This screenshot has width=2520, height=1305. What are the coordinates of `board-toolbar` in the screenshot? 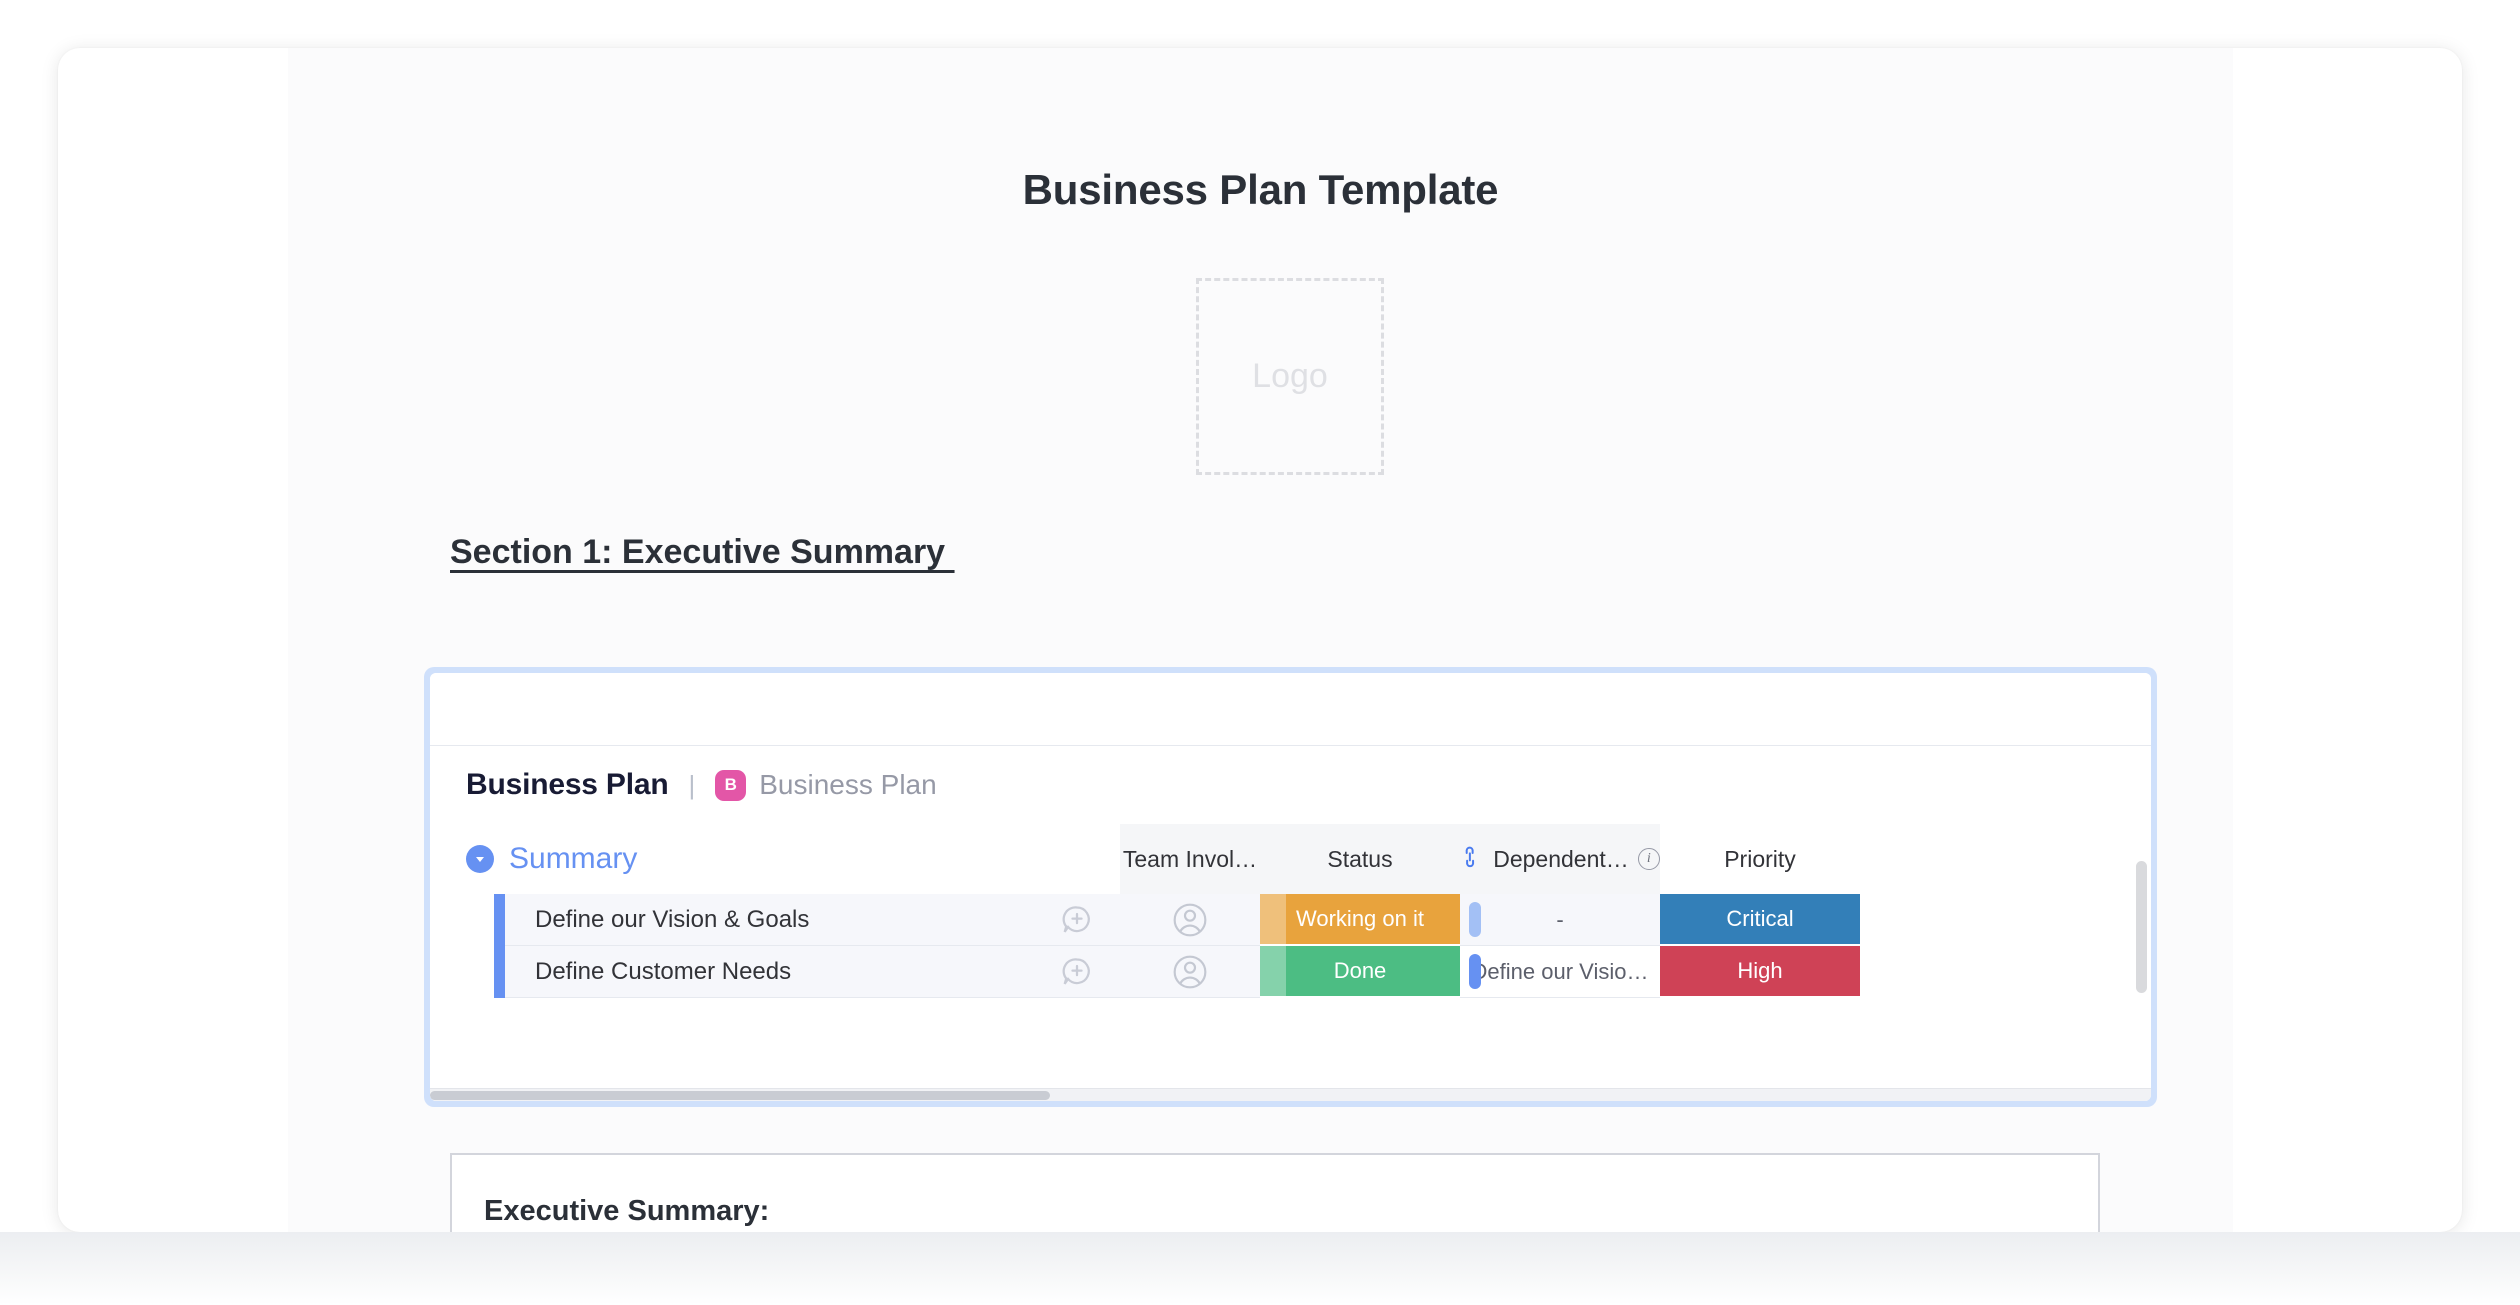 It's located at (1290, 709).